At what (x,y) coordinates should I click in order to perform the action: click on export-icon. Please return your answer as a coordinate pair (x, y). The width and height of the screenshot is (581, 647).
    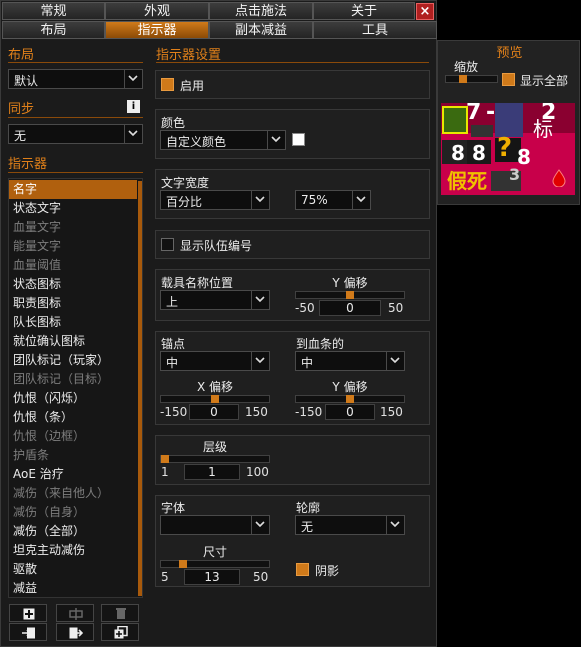
    Looking at the image, I should click on (76, 633).